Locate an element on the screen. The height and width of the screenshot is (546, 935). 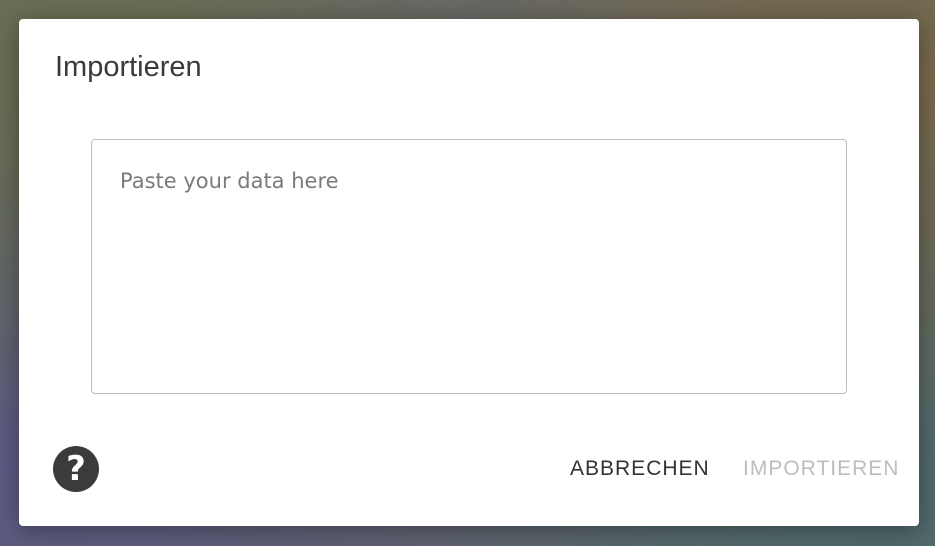
help-button: ? is located at coordinates (76, 469).